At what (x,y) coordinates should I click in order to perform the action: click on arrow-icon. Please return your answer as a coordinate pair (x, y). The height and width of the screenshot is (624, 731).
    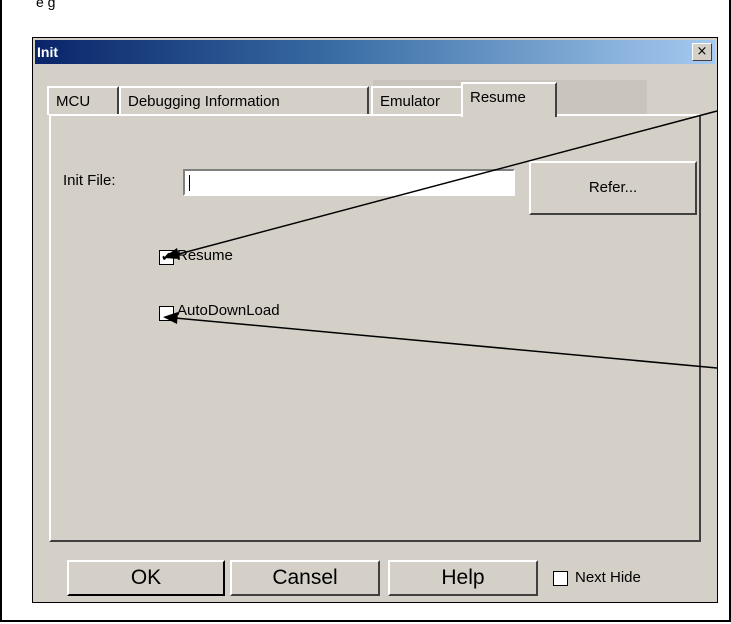
    Looking at the image, I should click on (446, 343).